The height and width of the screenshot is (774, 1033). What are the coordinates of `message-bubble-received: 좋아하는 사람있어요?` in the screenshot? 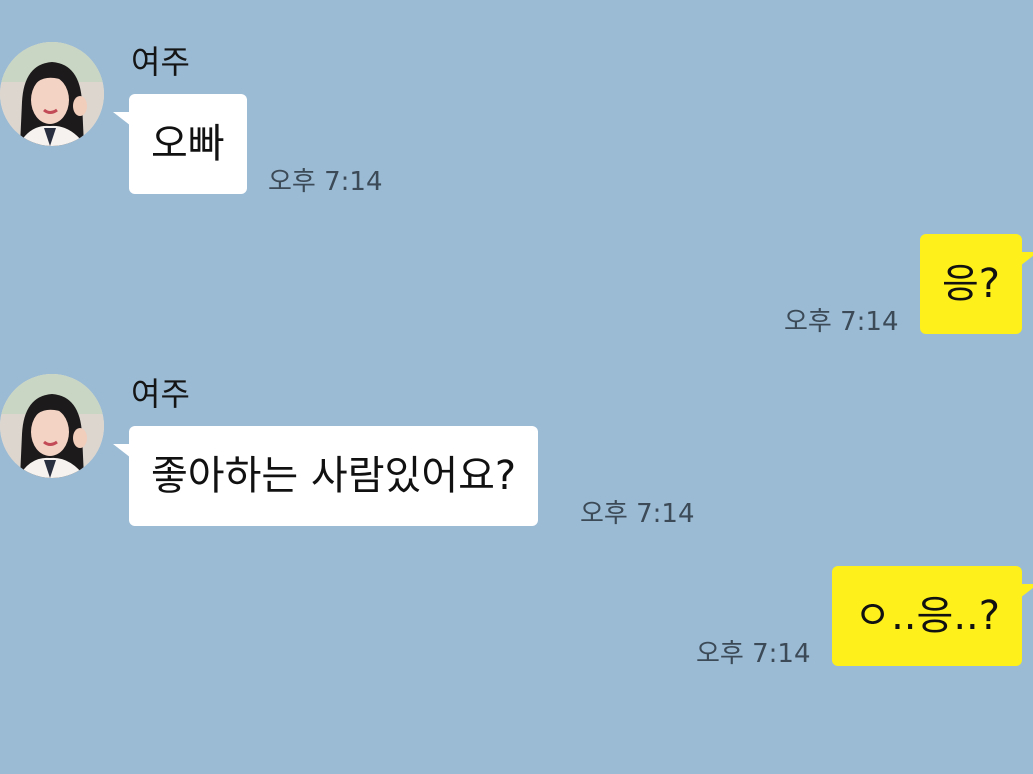 It's located at (326, 476).